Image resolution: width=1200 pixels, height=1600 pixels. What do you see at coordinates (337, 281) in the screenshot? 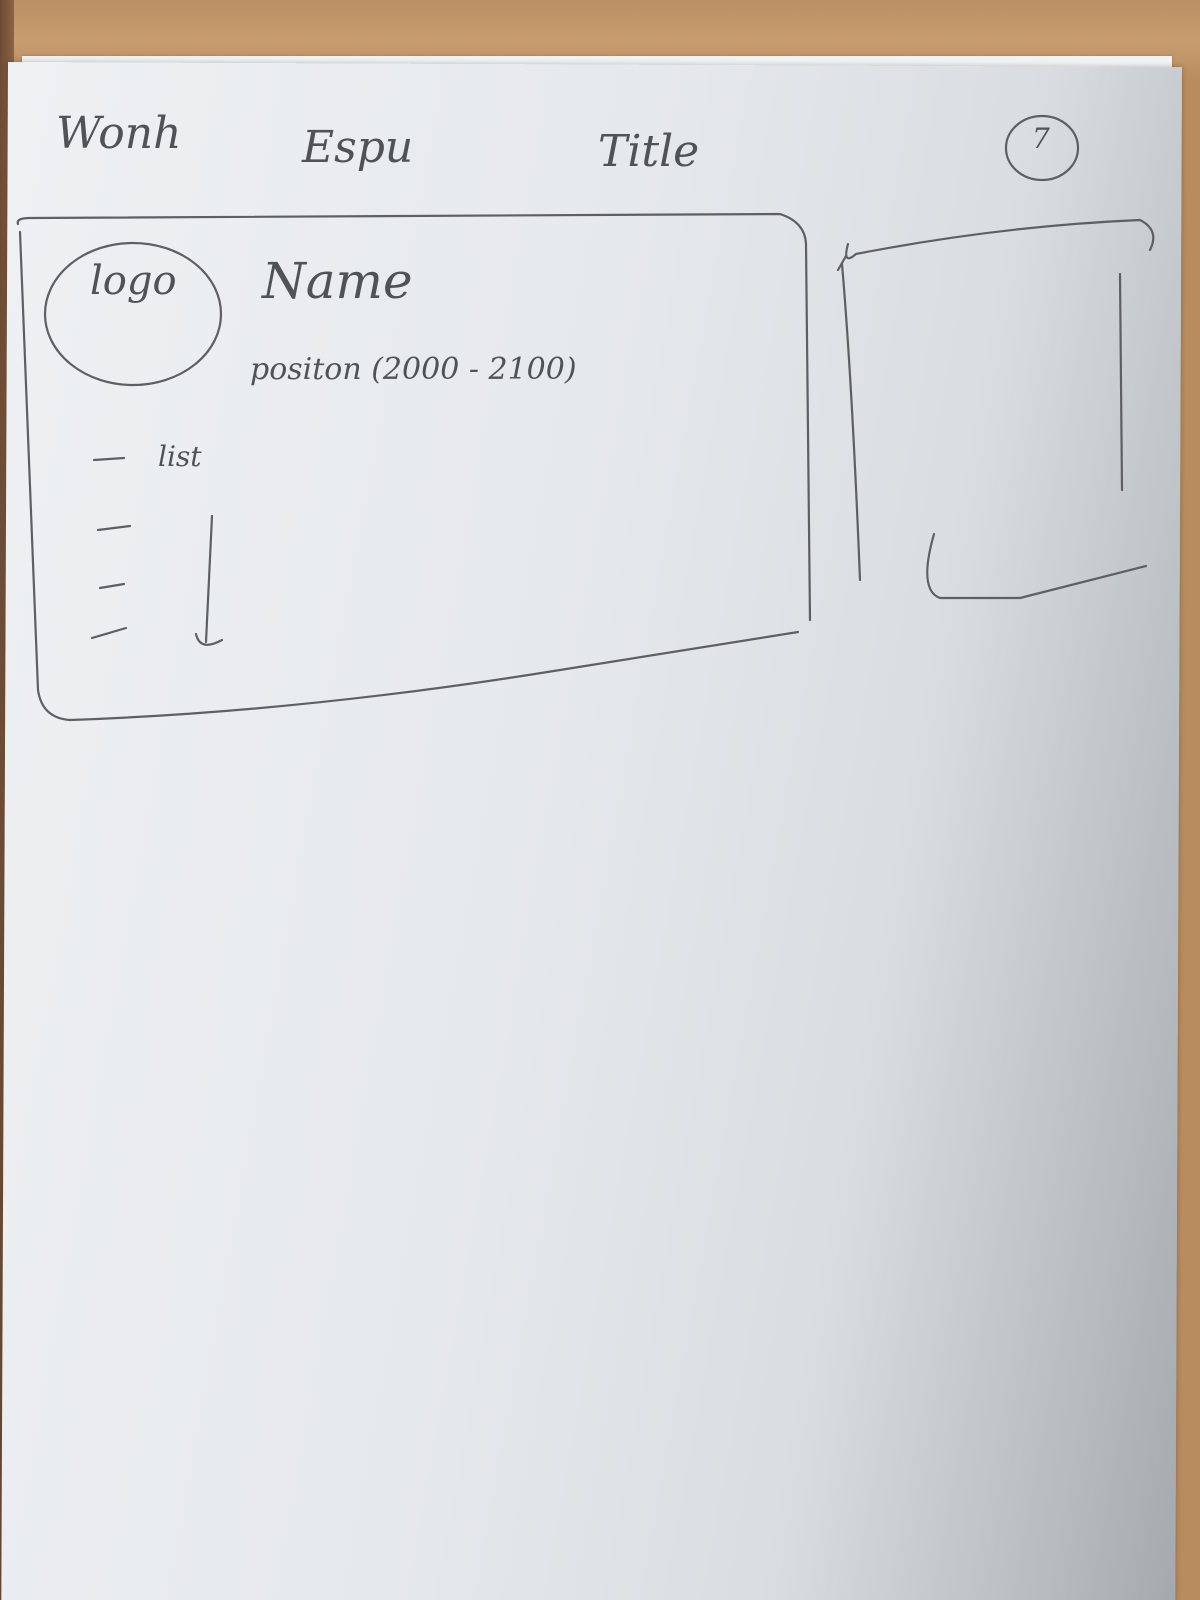
I see `company-name: Name` at bounding box center [337, 281].